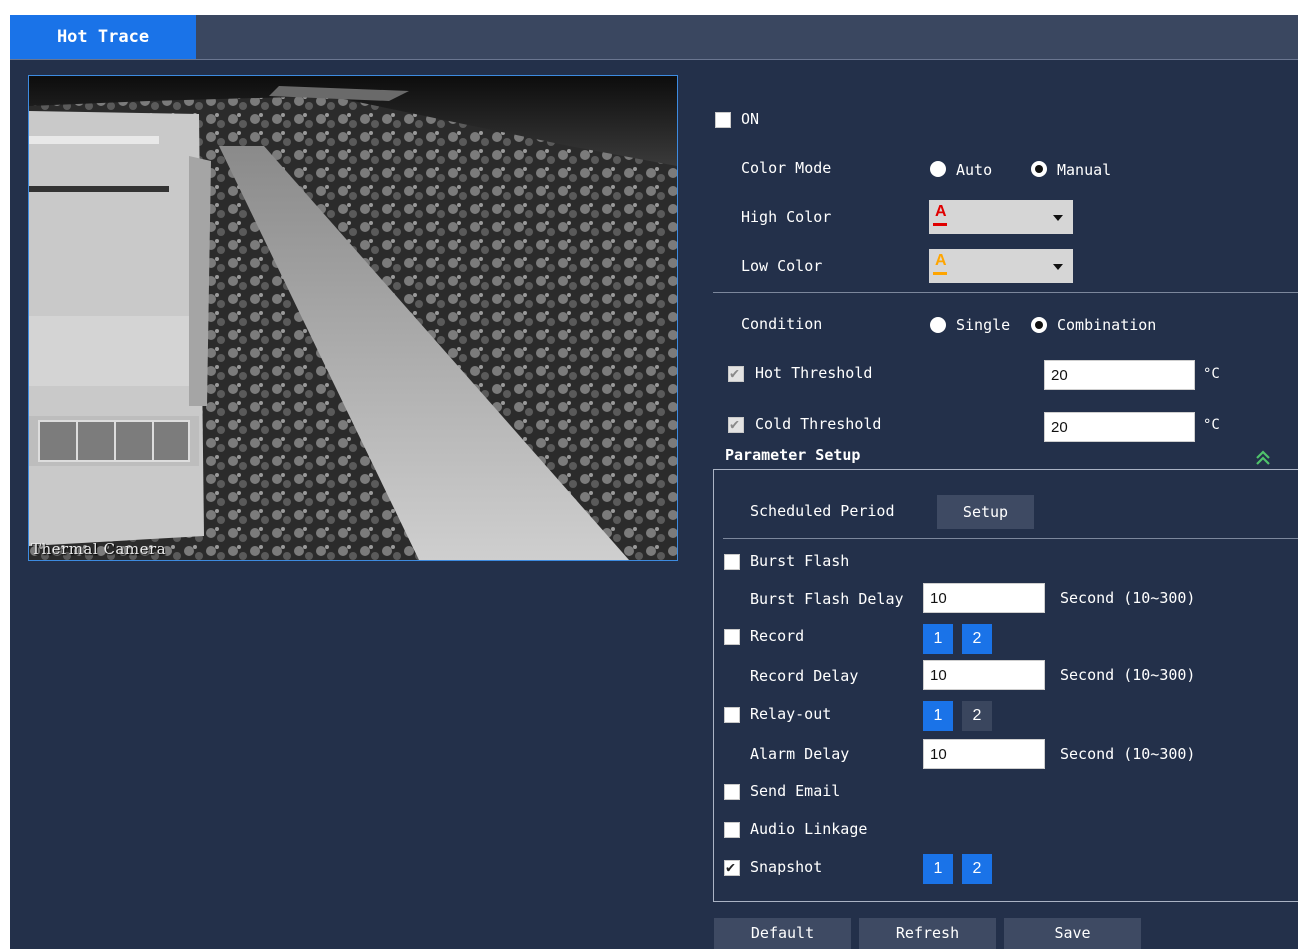 The image size is (1298, 949). Describe the element at coordinates (732, 715) in the screenshot. I see `relay-out-checkbox` at that location.